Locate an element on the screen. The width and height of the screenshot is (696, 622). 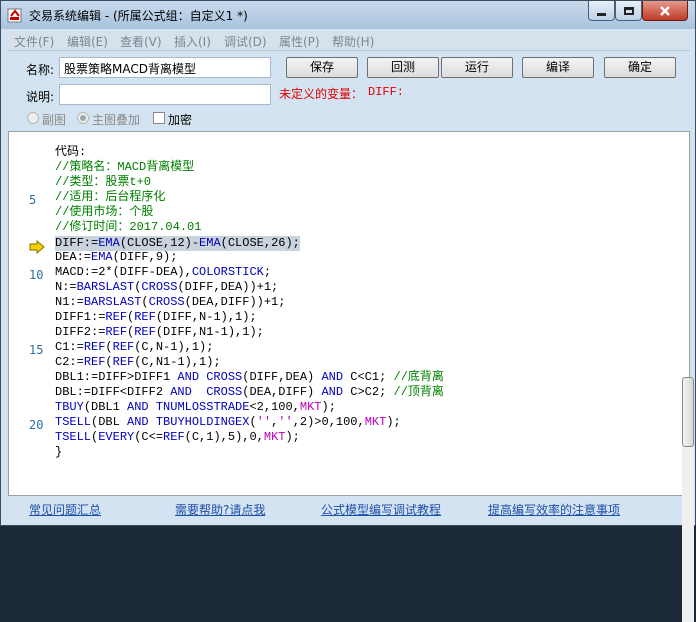
code-line: 代码: is located at coordinates (362, 152).